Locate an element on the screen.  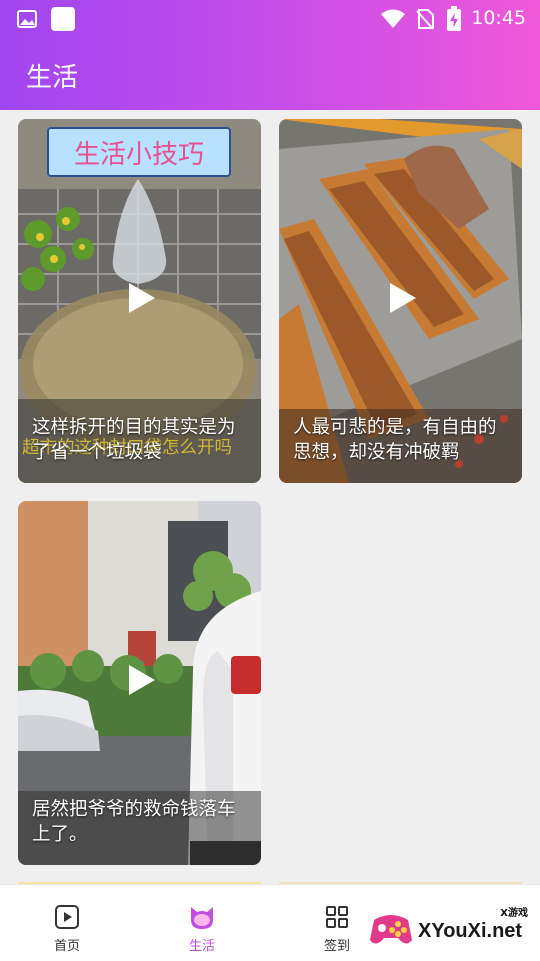
page-title: 生活 is located at coordinates (52, 78).